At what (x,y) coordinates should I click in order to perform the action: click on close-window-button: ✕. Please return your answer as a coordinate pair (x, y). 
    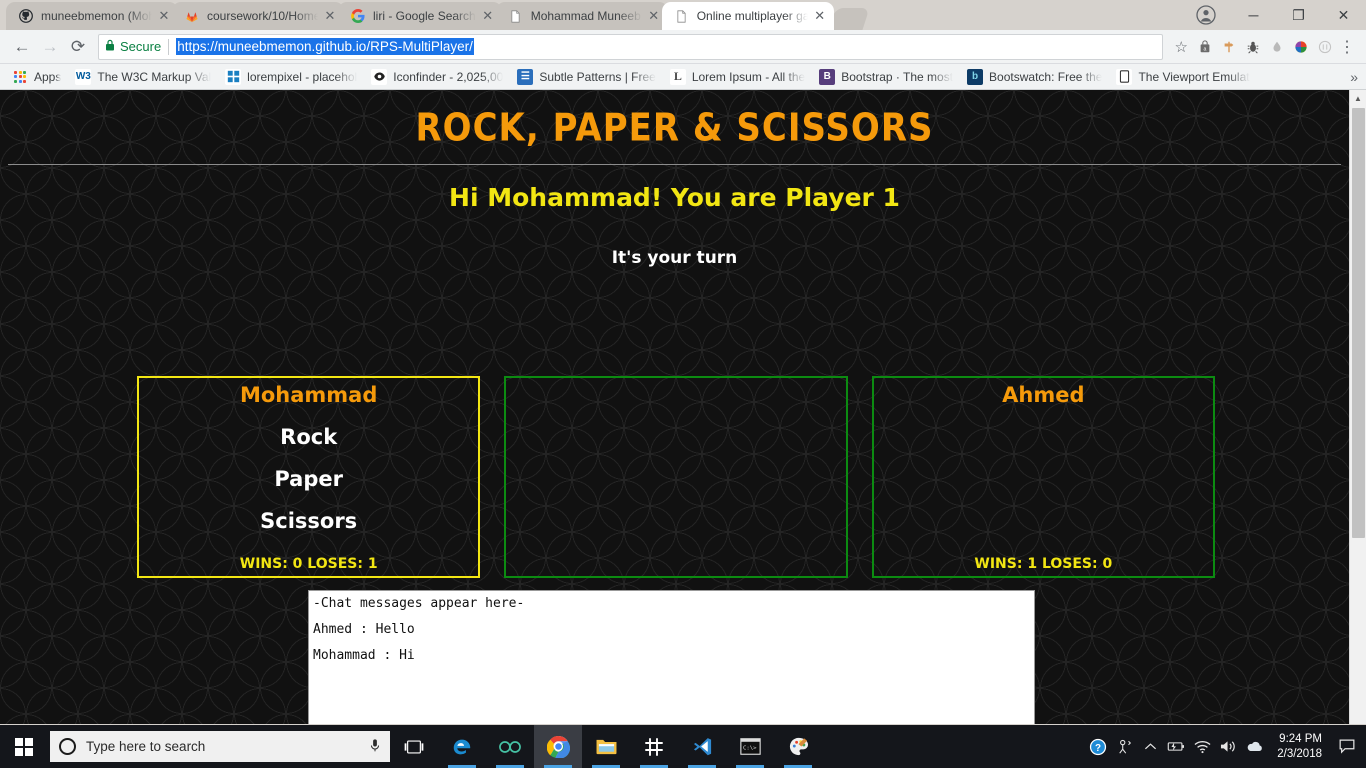
    Looking at the image, I should click on (1343, 15).